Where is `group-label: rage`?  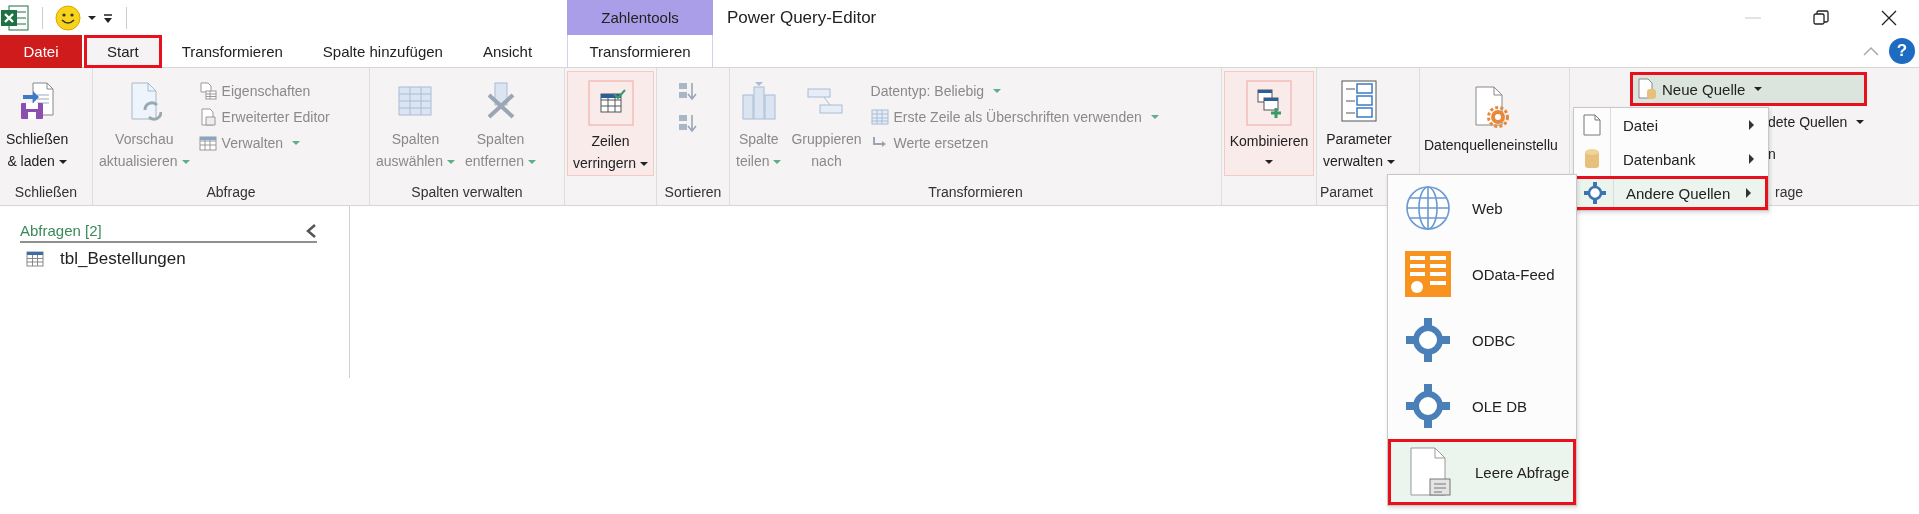
group-label: rage is located at coordinates (1789, 192).